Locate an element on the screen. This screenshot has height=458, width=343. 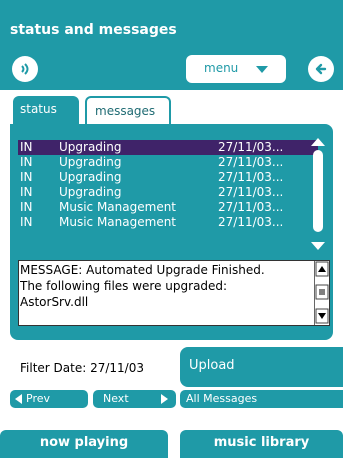
speaker-icon is located at coordinates (25, 69).